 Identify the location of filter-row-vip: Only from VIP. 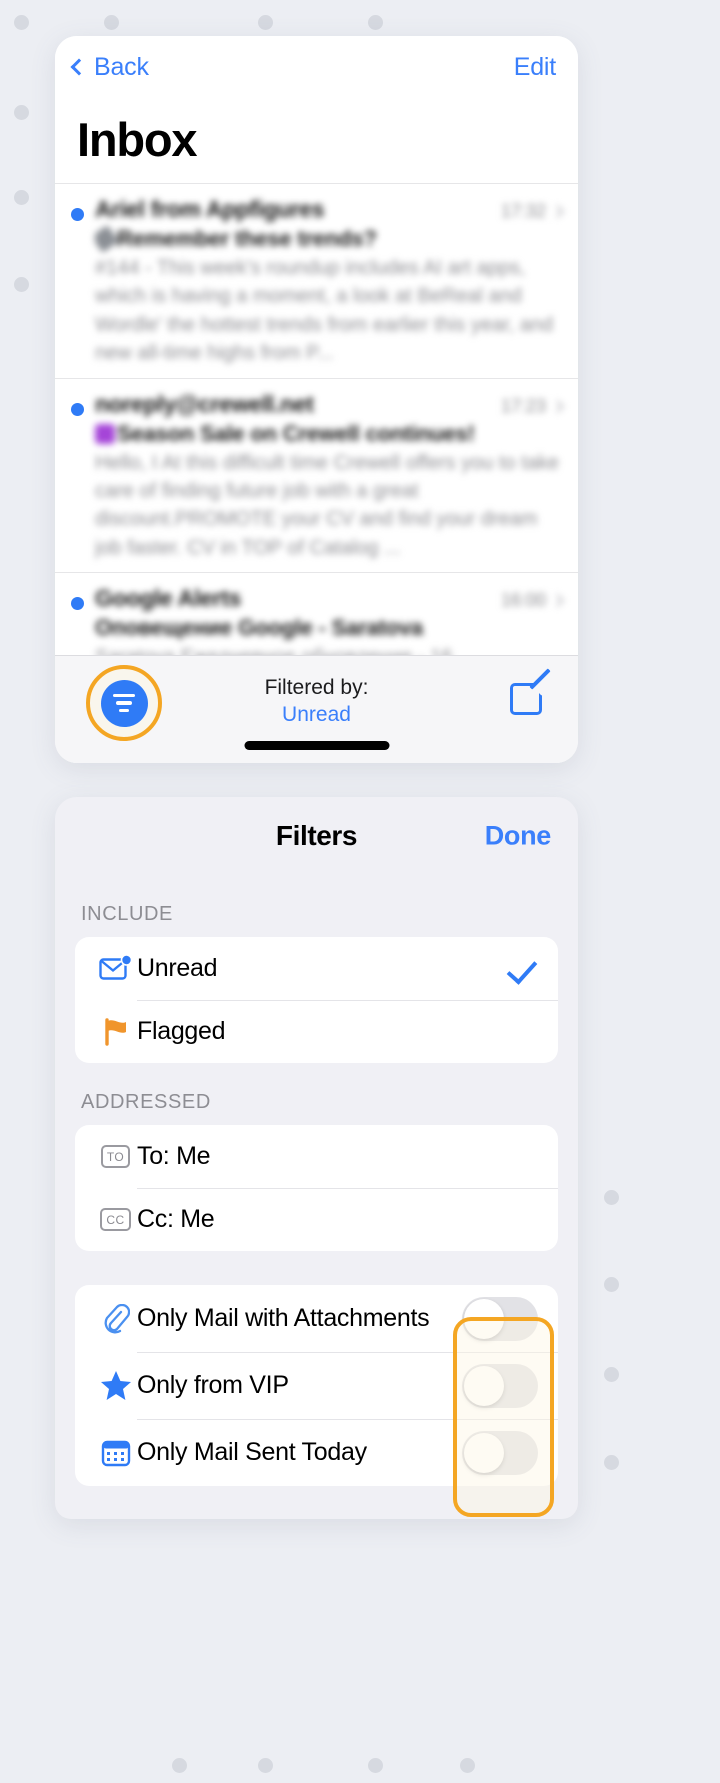
(316, 1385).